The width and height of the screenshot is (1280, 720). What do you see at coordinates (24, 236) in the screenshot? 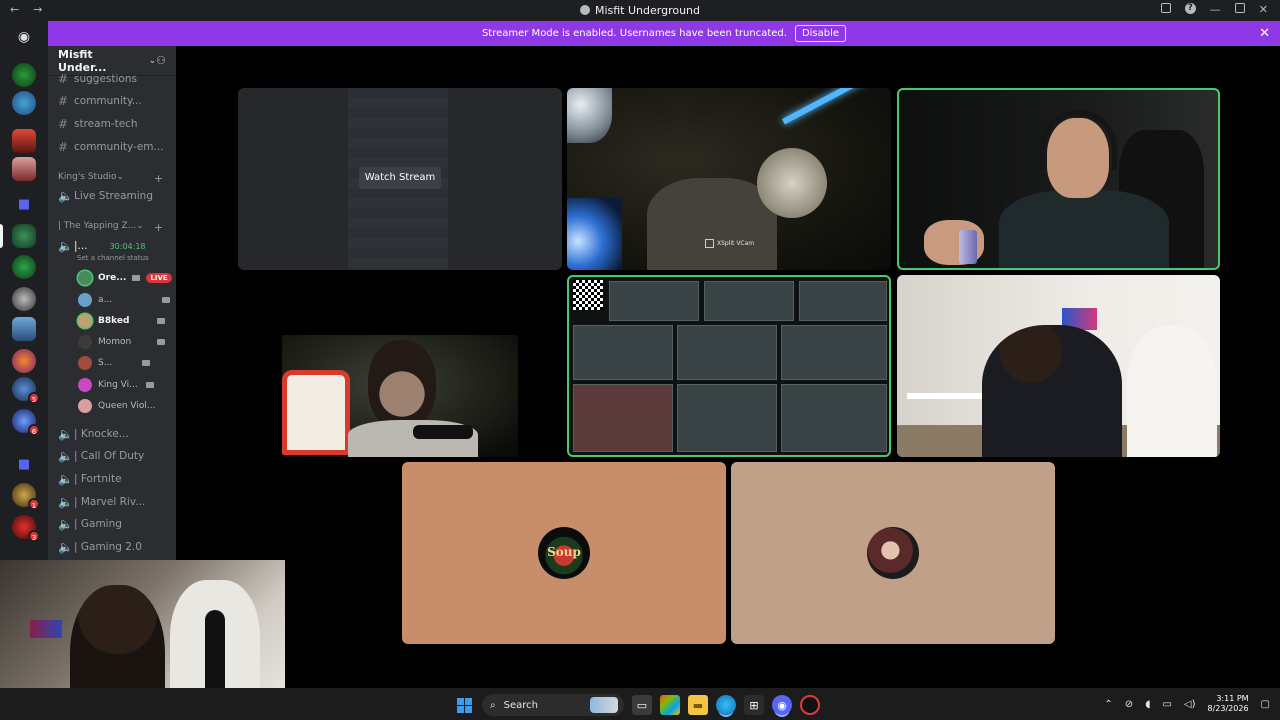
I see `server-icon-selected` at bounding box center [24, 236].